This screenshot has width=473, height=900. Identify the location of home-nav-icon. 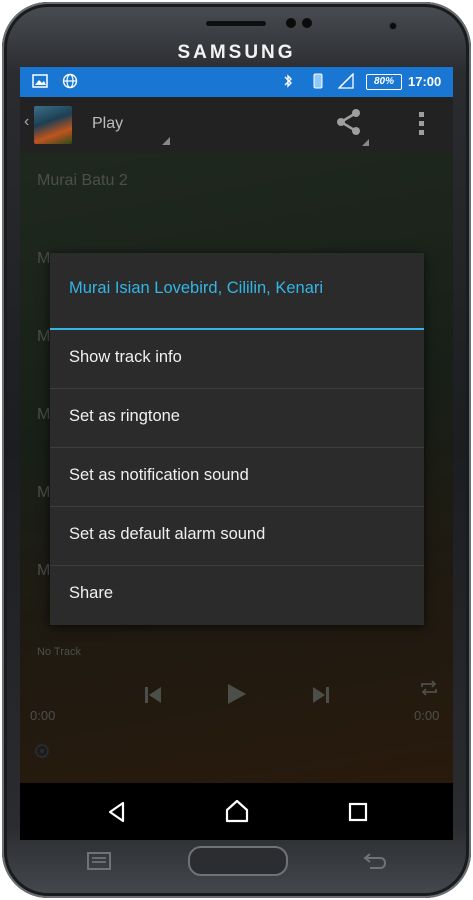
(237, 811).